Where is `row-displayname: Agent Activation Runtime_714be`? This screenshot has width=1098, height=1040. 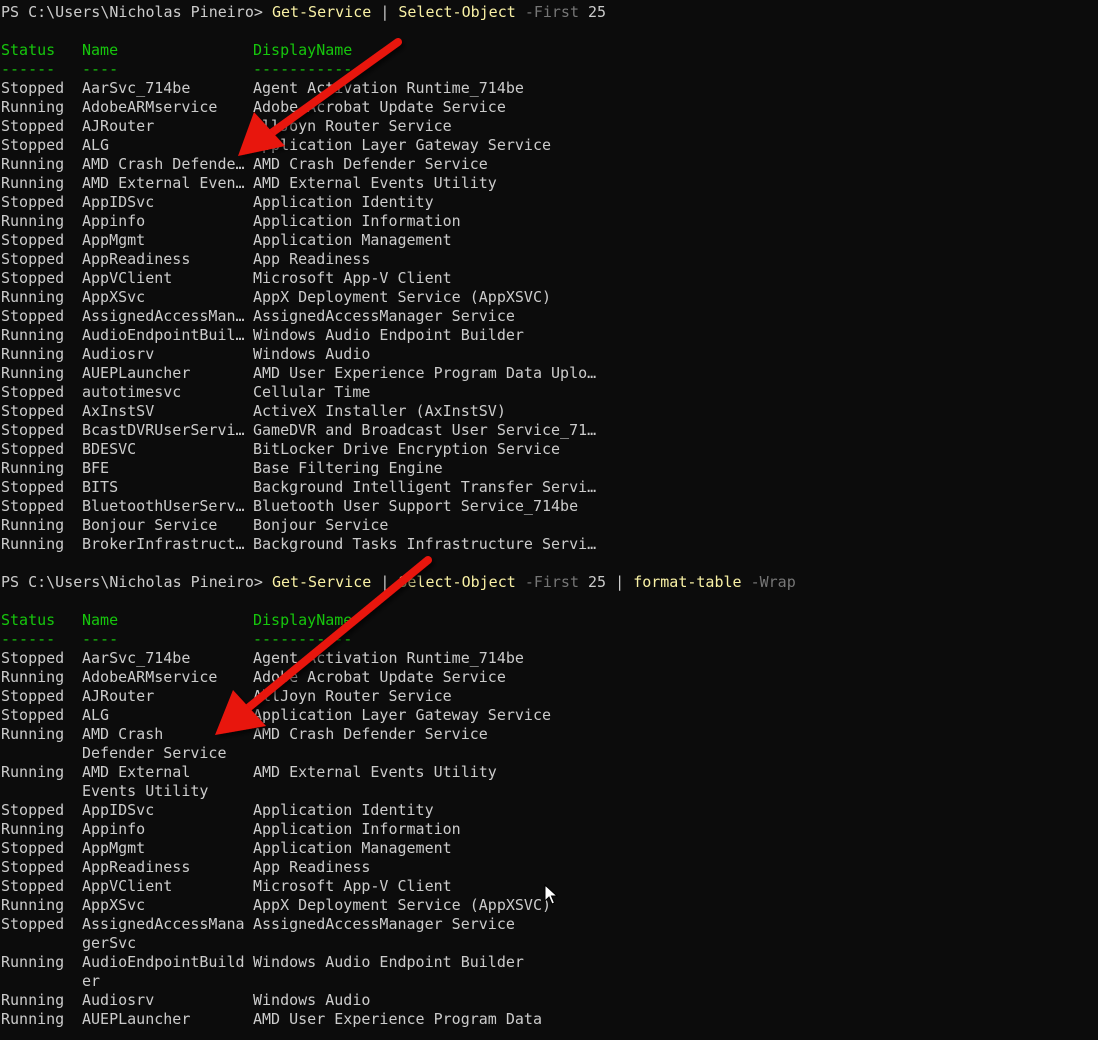 row-displayname: Agent Activation Runtime_714be is located at coordinates (388, 88).